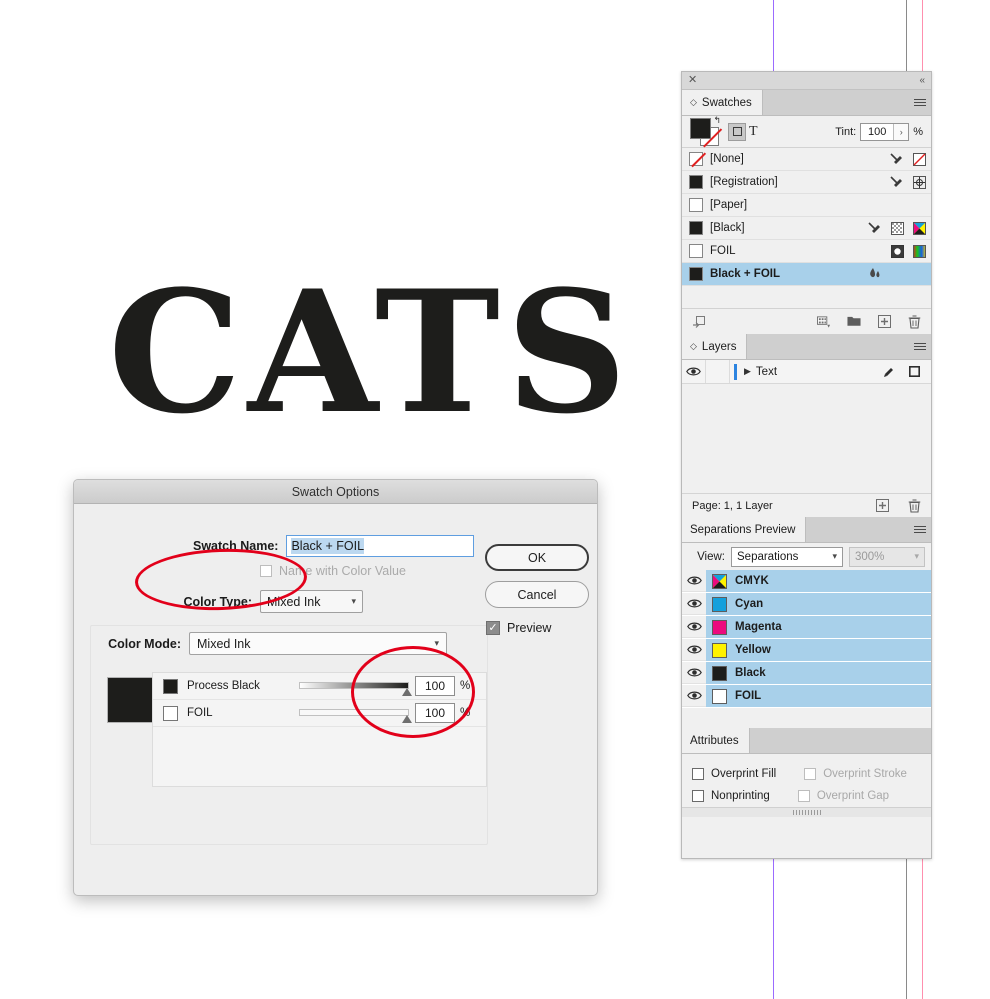 The width and height of the screenshot is (990, 999). Describe the element at coordinates (698, 796) in the screenshot. I see `nonprinting-checkbox` at that location.